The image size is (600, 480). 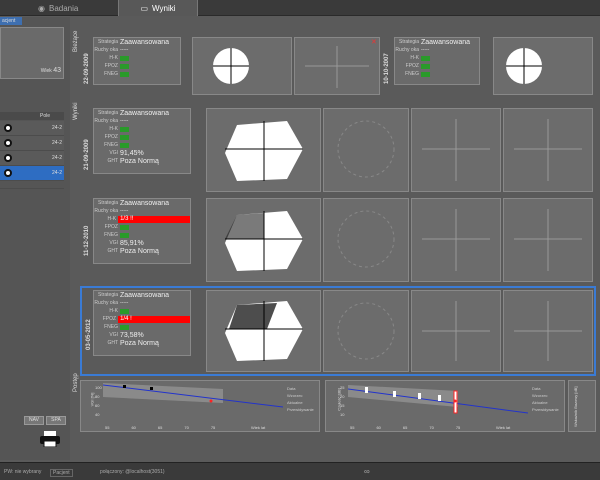 I want to click on connection-status: połączony: @localhost(3051), so click(x=132, y=472).